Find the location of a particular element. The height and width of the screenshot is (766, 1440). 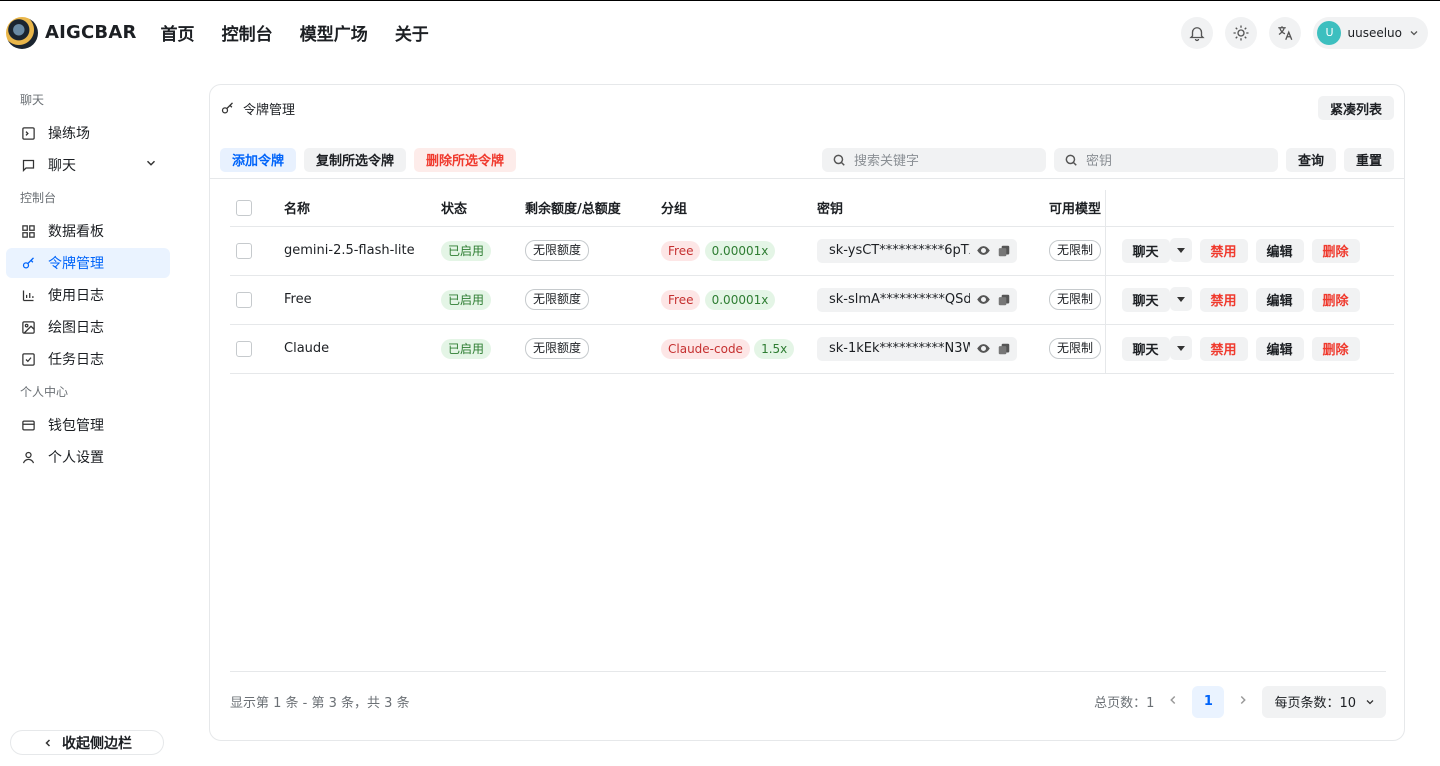

delete-selected-button: 删除所选令牌 is located at coordinates (465, 159).